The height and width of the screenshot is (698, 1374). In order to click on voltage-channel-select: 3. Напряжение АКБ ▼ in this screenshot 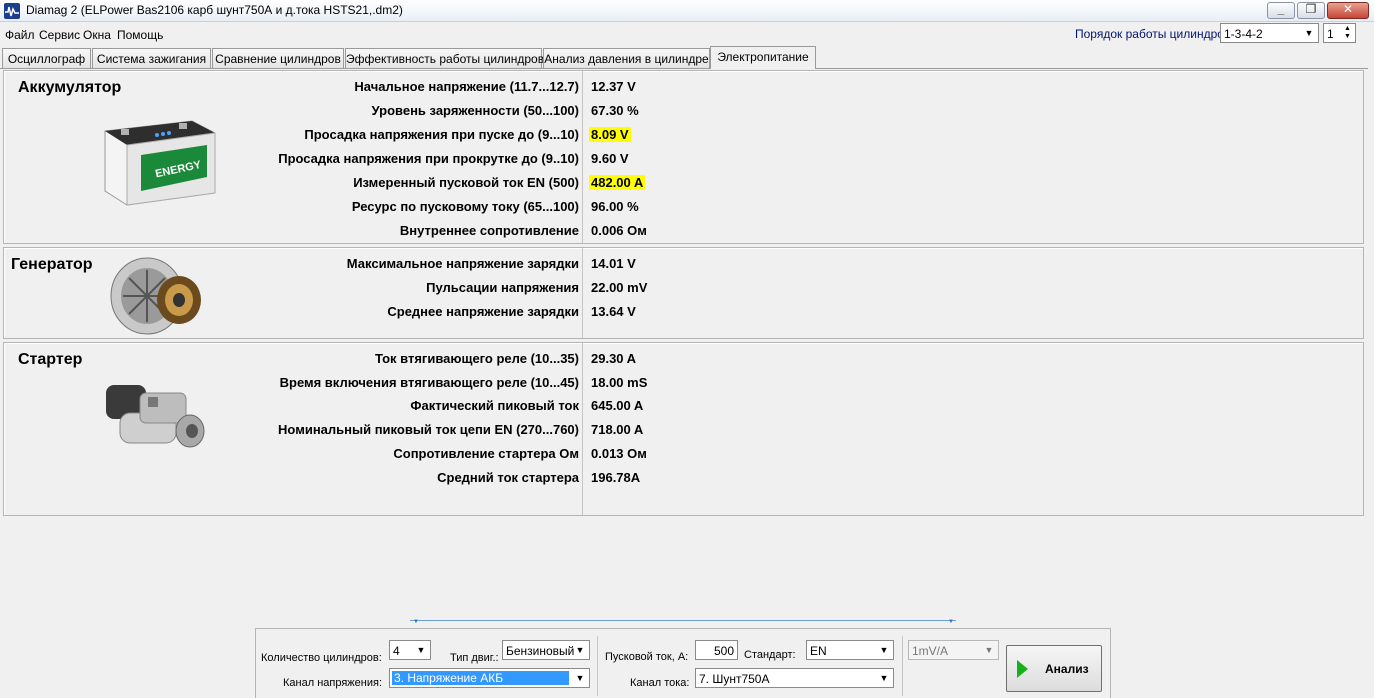, I will do `click(489, 678)`.